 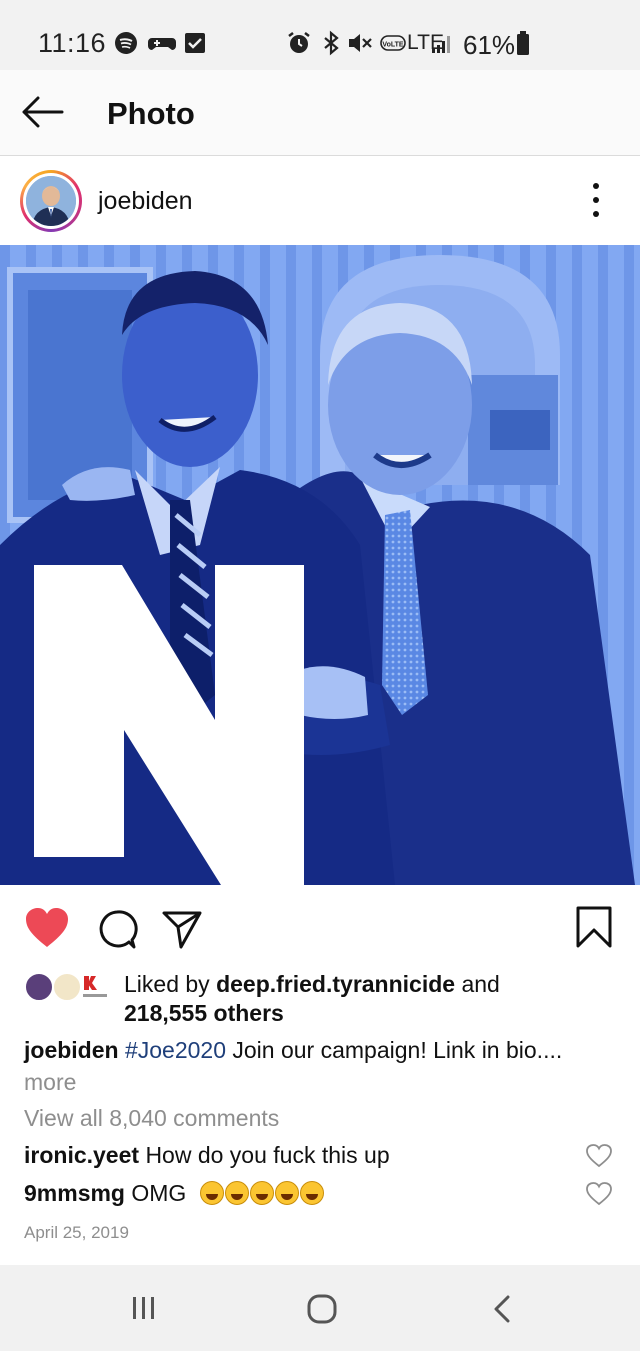 I want to click on avatar, so click(x=51, y=201).